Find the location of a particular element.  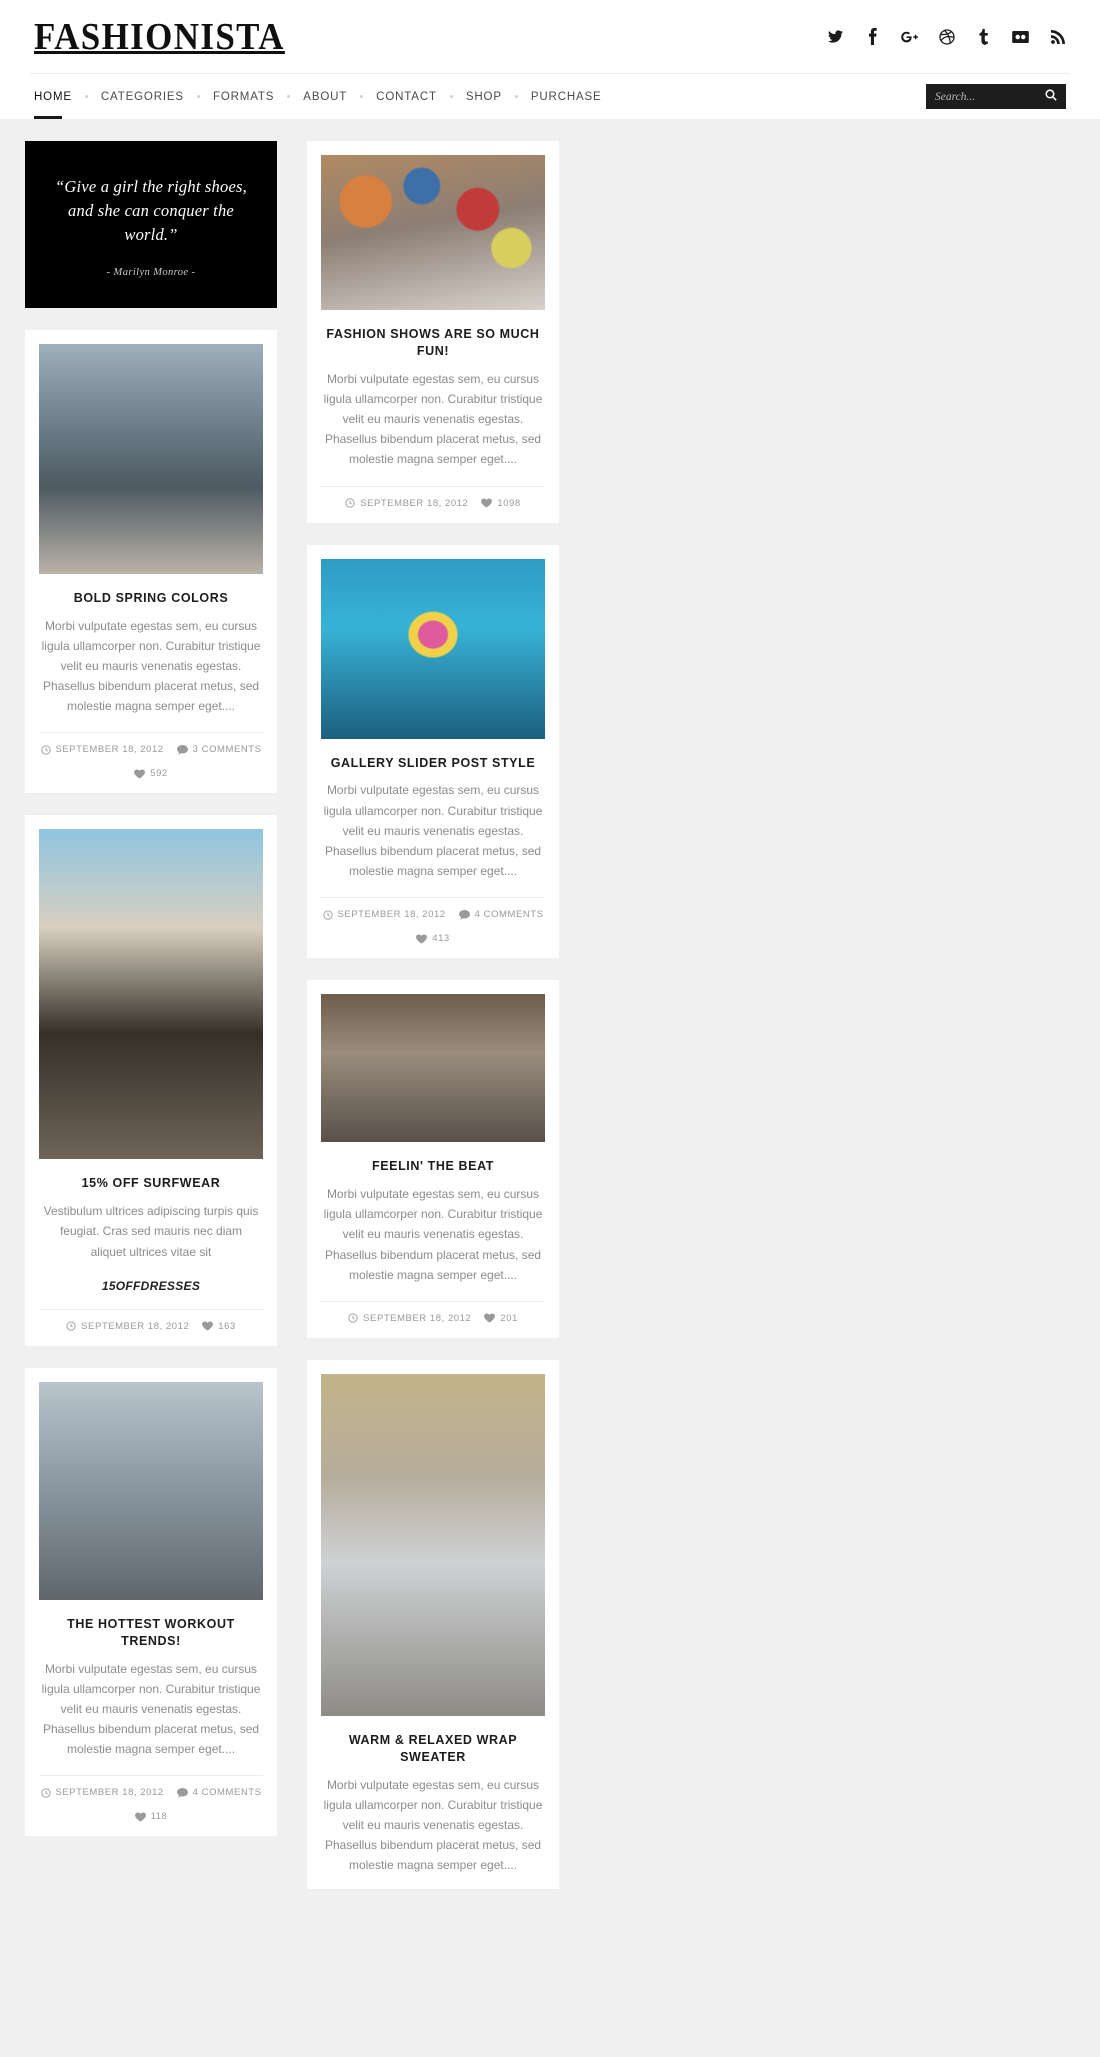

comment-icon is located at coordinates (464, 914).